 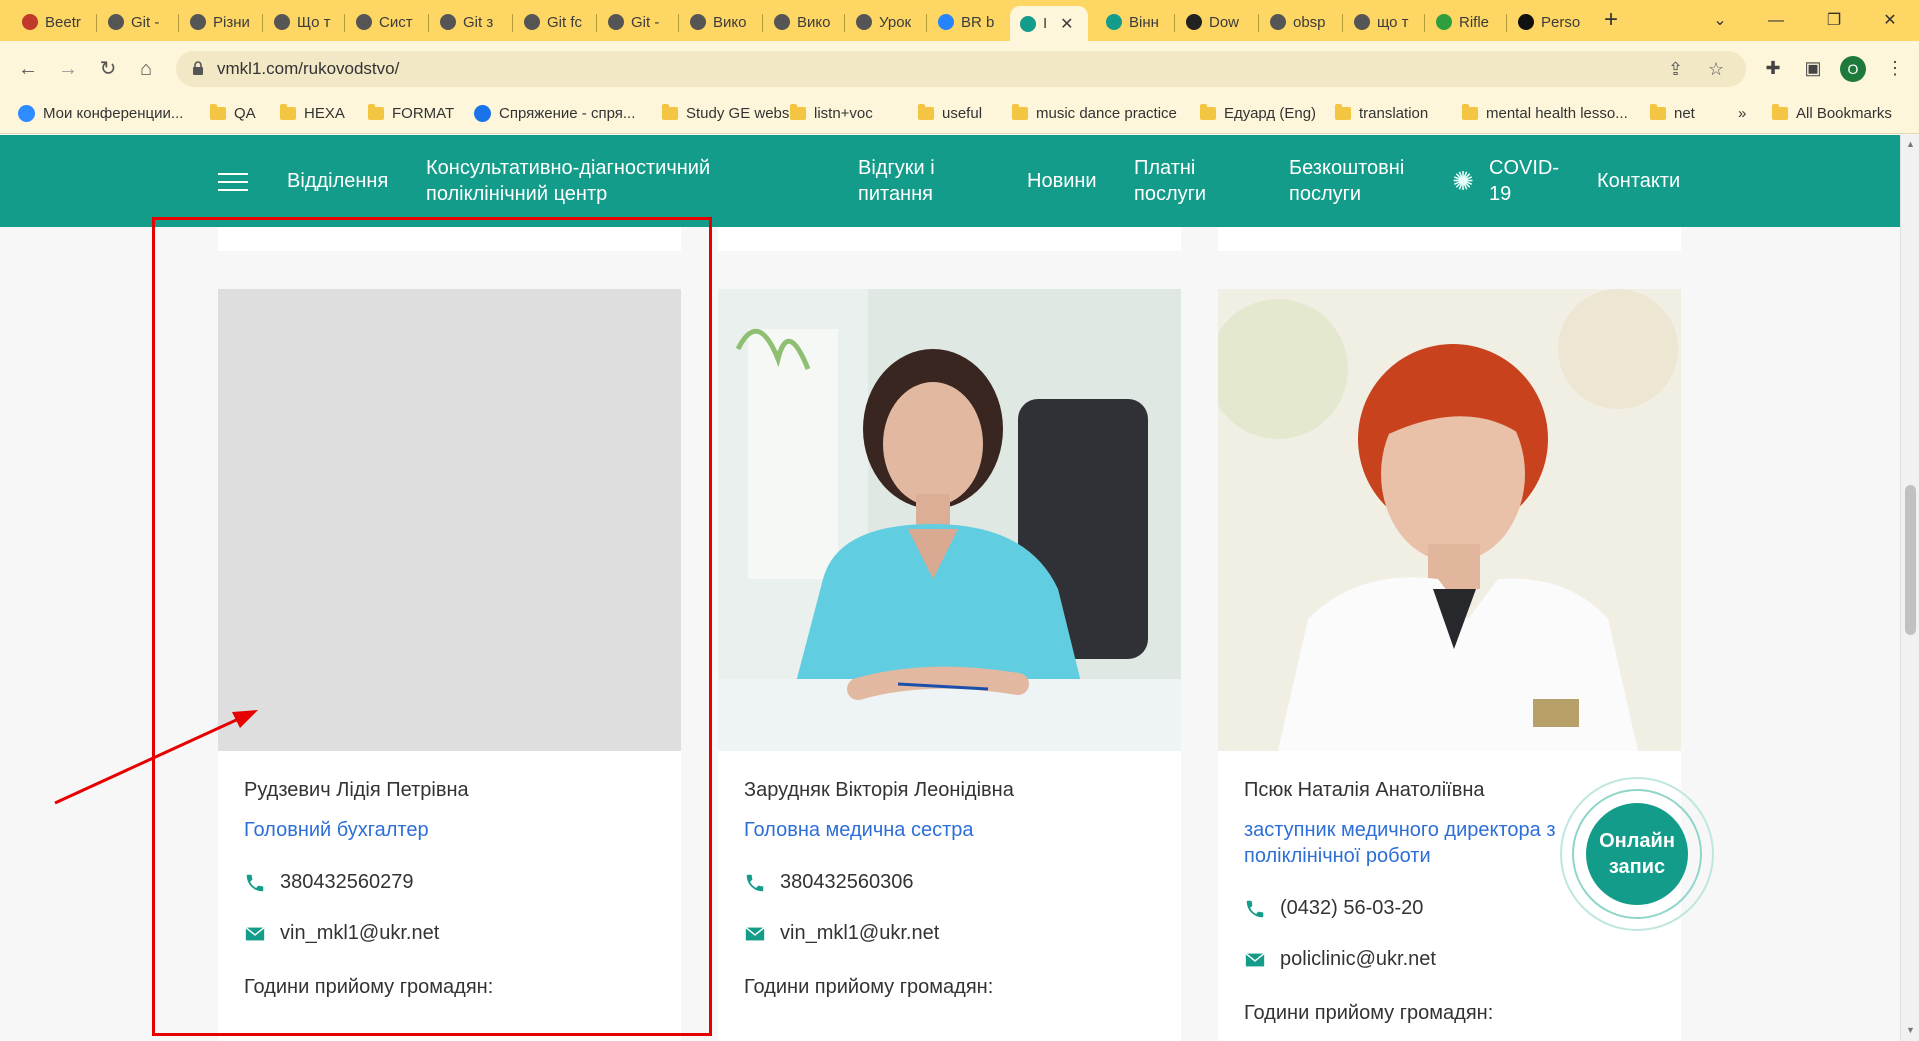 What do you see at coordinates (1066, 24) in the screenshot?
I see `close-tab-icon: ✕` at bounding box center [1066, 24].